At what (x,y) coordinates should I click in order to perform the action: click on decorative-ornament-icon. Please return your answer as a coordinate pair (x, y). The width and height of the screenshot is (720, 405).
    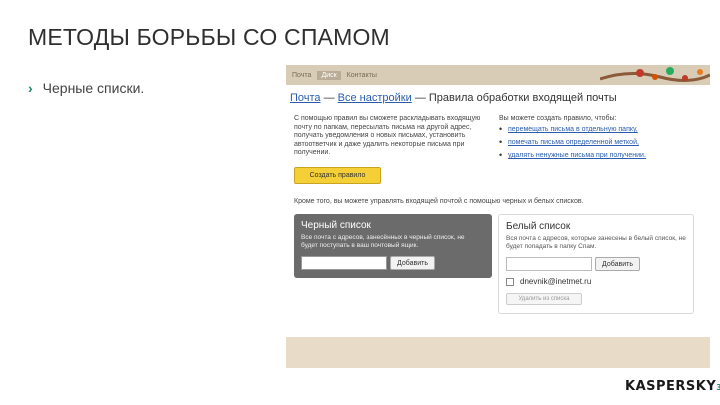
    Looking at the image, I should click on (655, 74).